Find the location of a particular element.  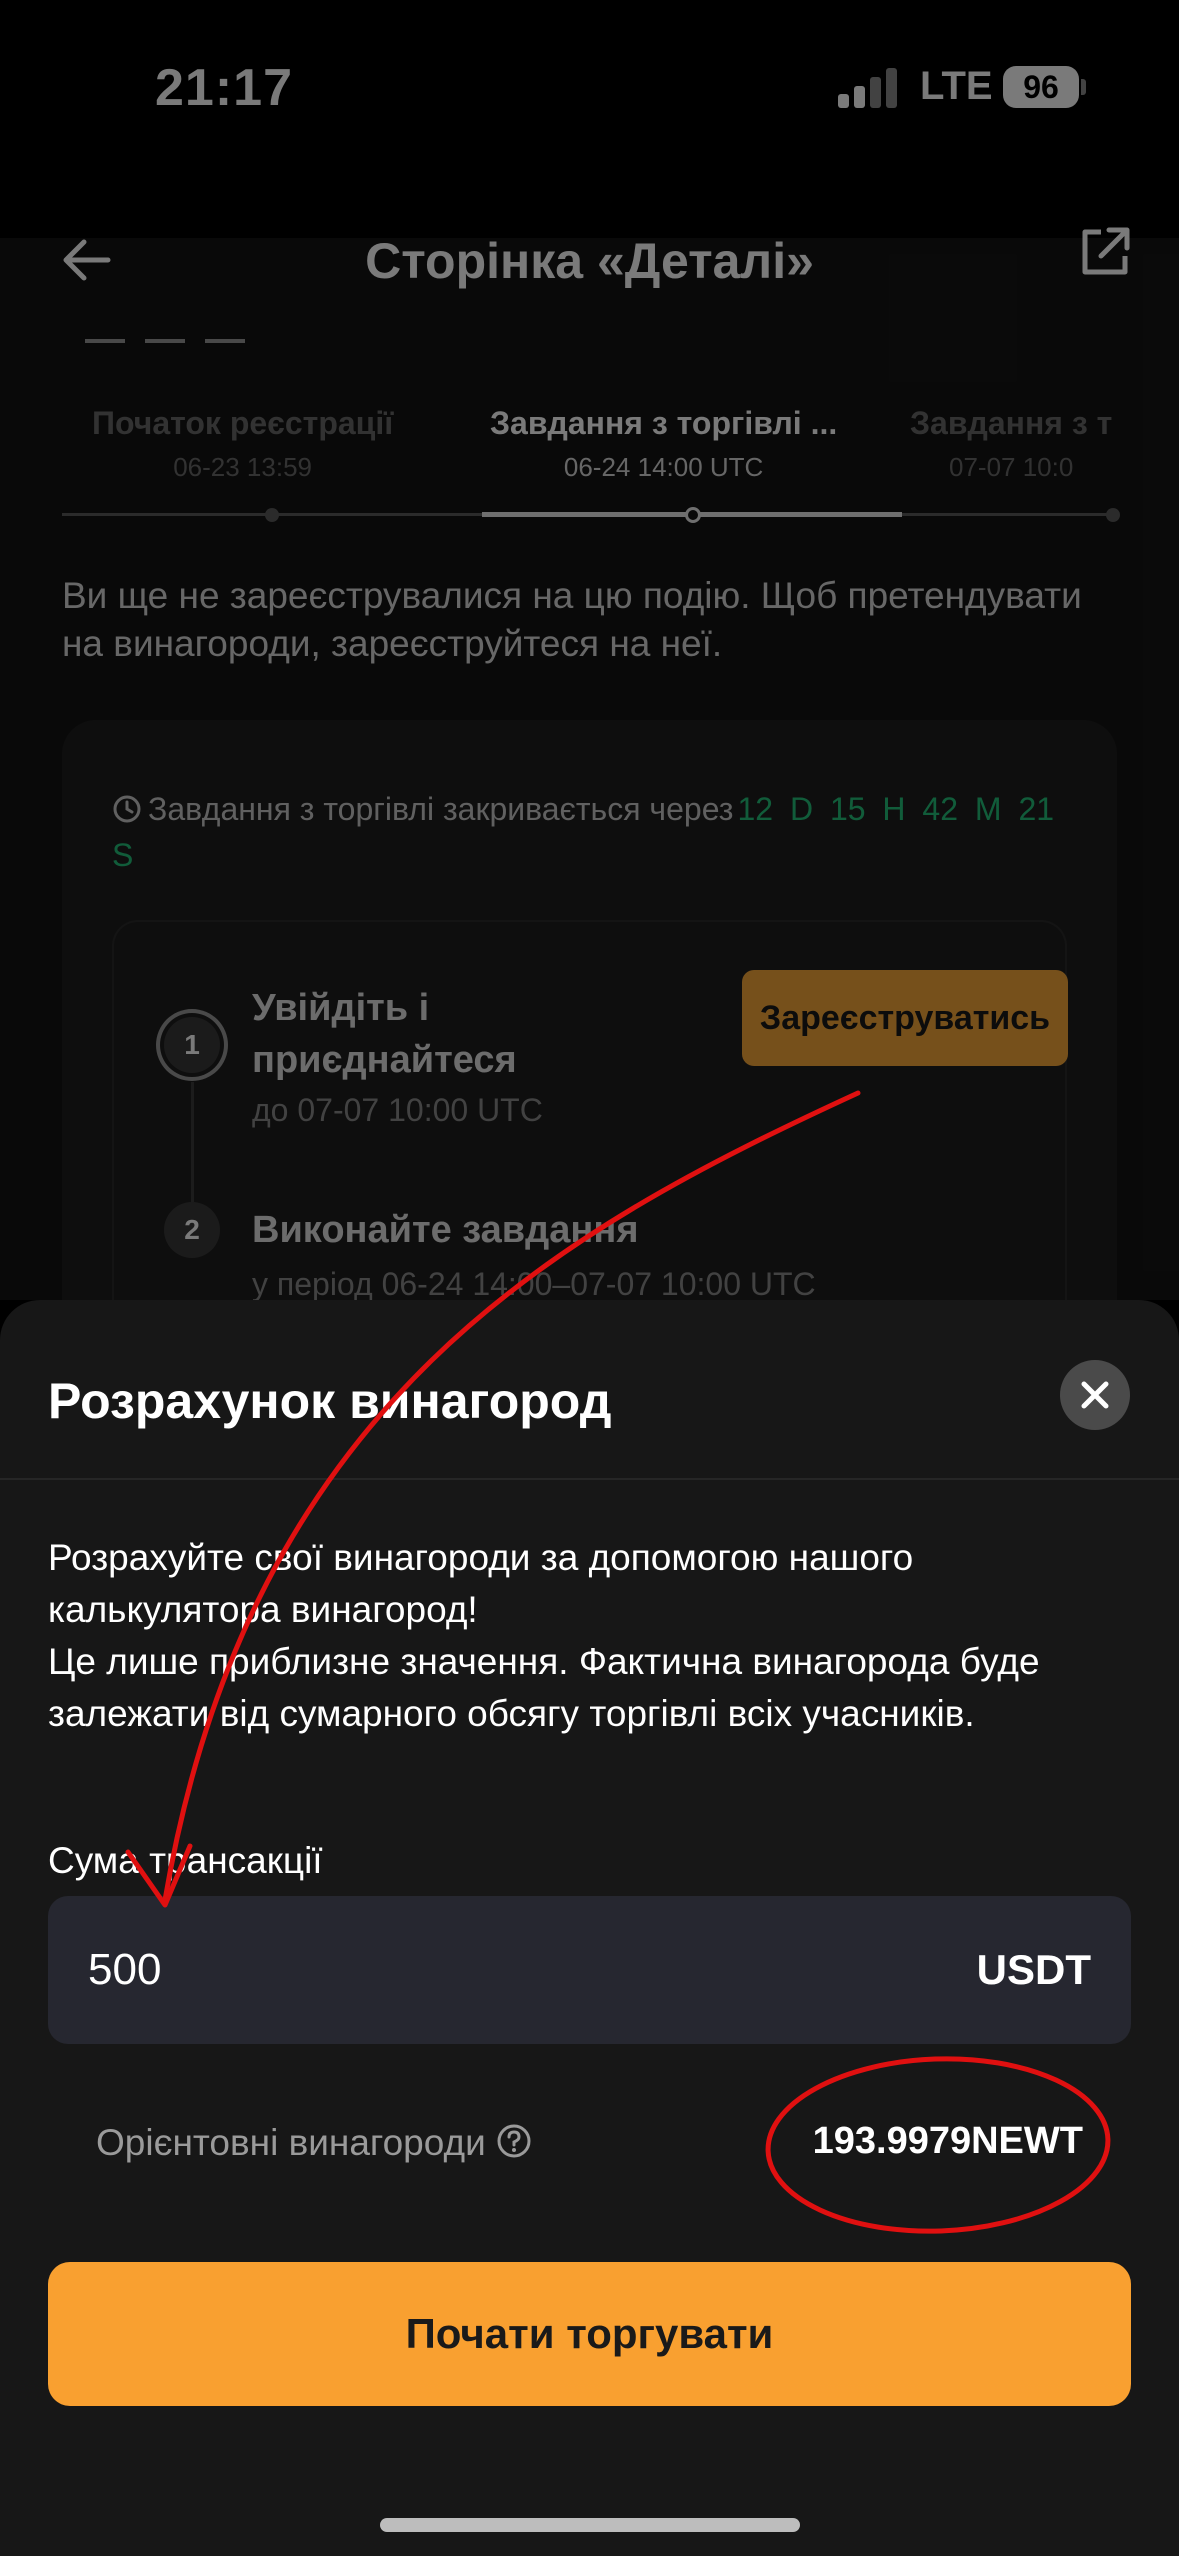

close-button is located at coordinates (1095, 1395).